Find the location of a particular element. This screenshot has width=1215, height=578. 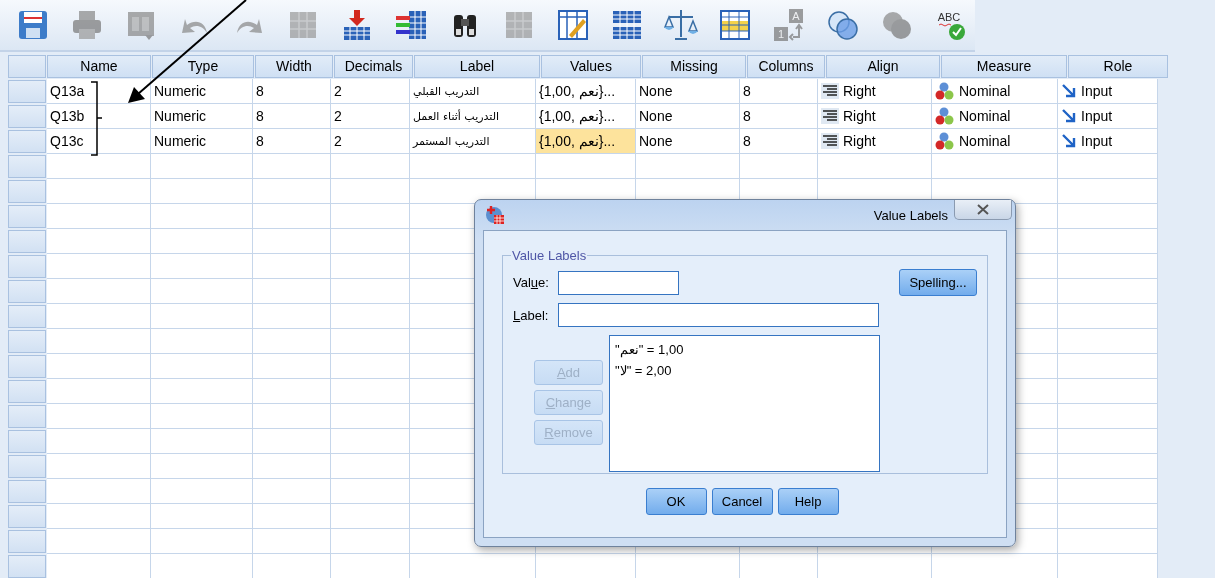

cell-text: Right is located at coordinates (859, 91).